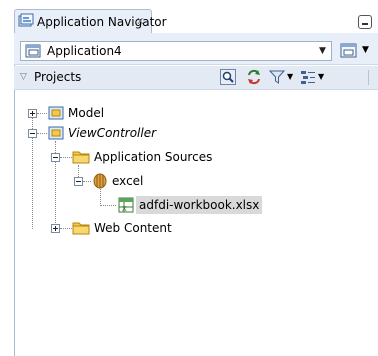 This screenshot has width=378, height=356. I want to click on expand-web-content-toggle, so click(55, 228).